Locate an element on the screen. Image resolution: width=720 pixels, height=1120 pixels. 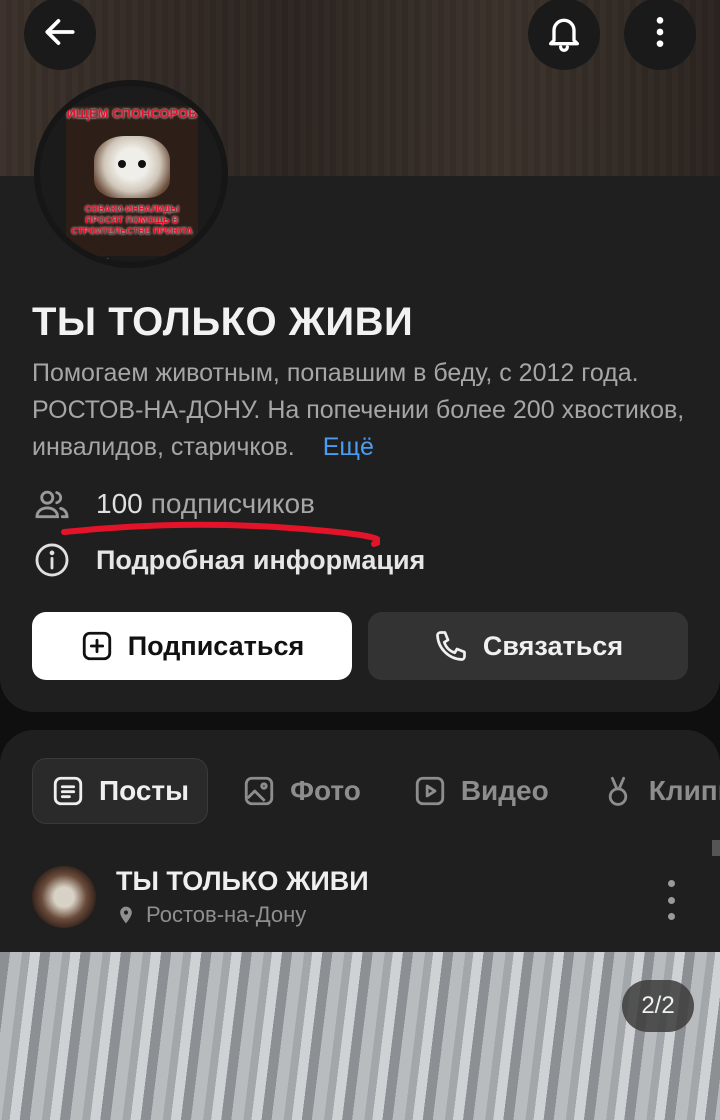
tab-photo: Фото is located at coordinates (301, 791).